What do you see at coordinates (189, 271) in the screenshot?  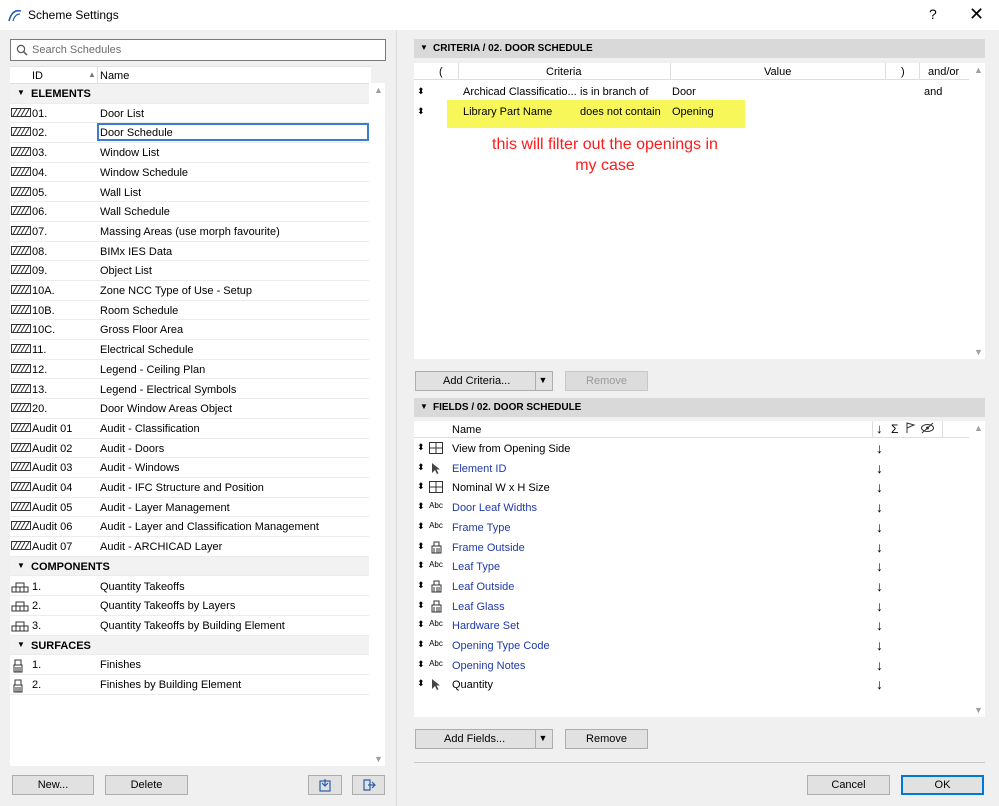 I see `schedule-row: 09. Object List` at bounding box center [189, 271].